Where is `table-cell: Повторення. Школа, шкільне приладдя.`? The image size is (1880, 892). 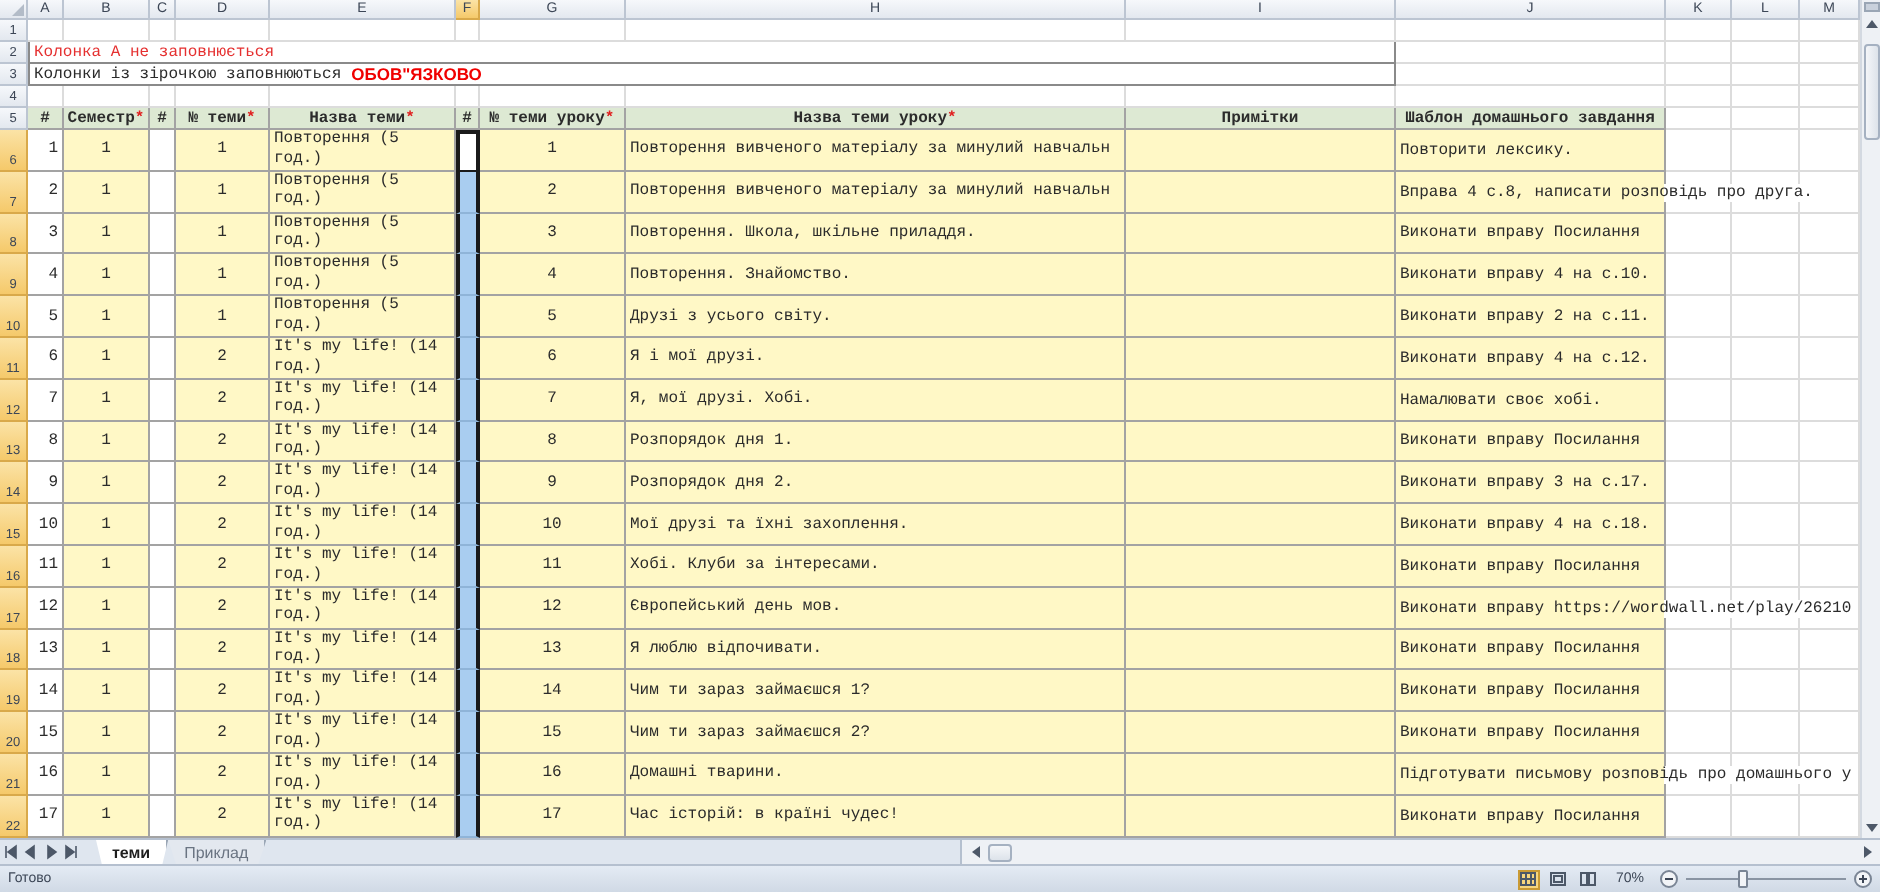 table-cell: Повторення. Школа, шкільне приладдя. is located at coordinates (876, 234).